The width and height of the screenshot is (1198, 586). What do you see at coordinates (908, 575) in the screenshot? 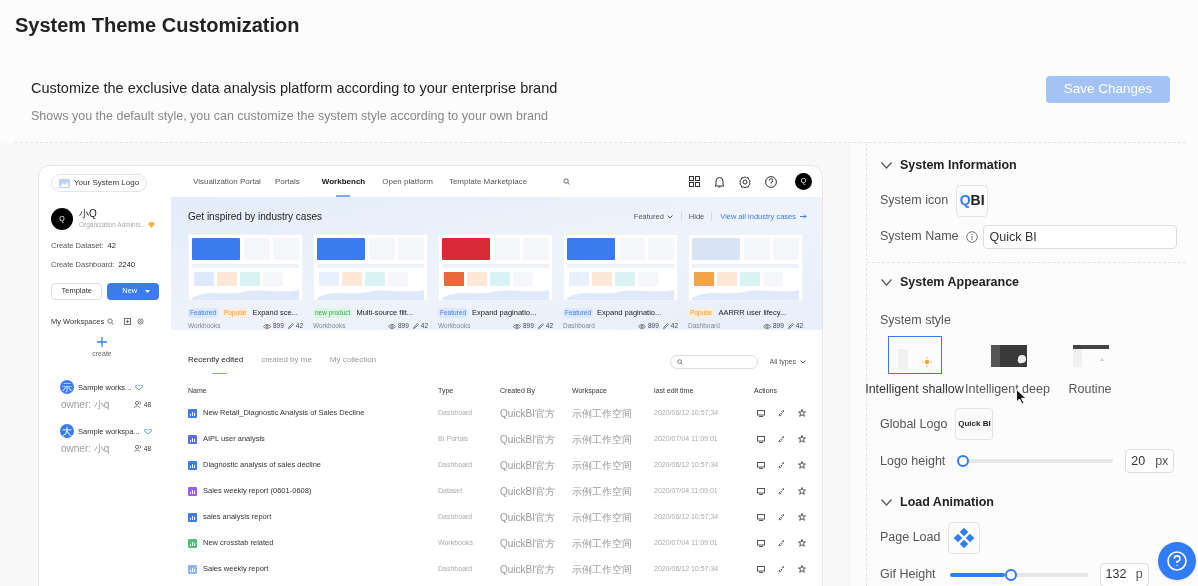
I see `field-label: Gif Height` at bounding box center [908, 575].